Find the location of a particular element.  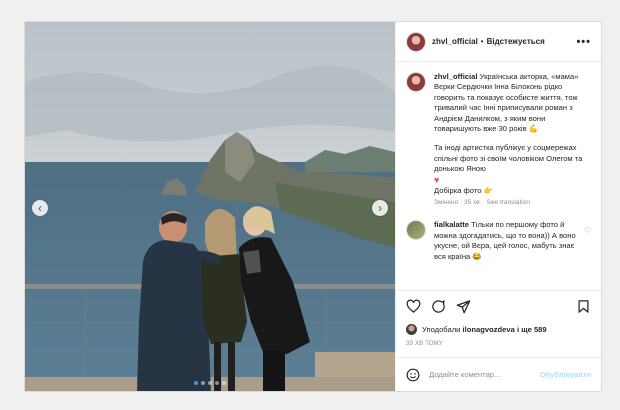

bookmark-icon is located at coordinates (583, 306).